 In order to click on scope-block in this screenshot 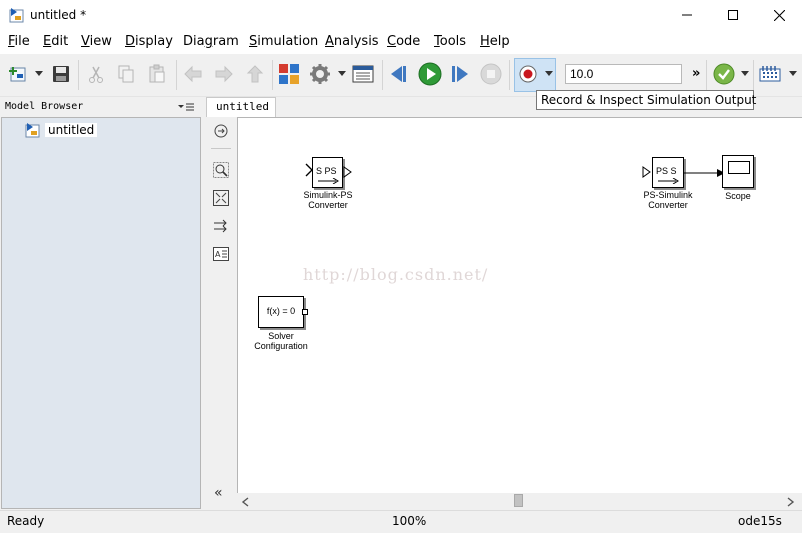, I will do `click(738, 171)`.